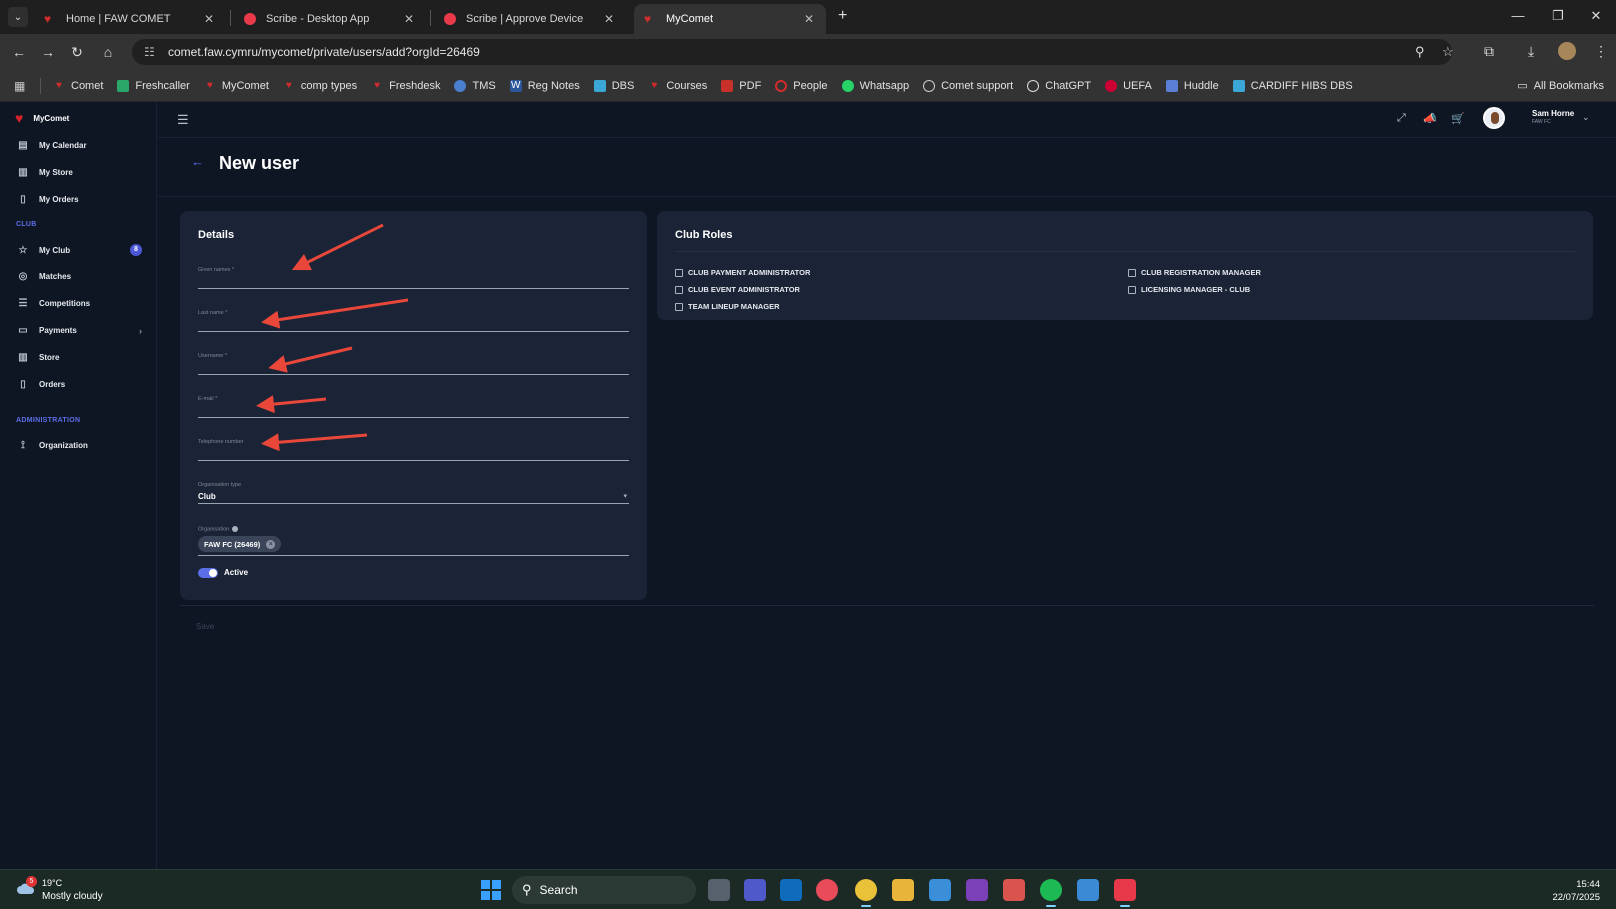 This screenshot has height=909, width=1616. I want to click on bookmark-freshdesk: ♥ Freshdesk, so click(405, 86).